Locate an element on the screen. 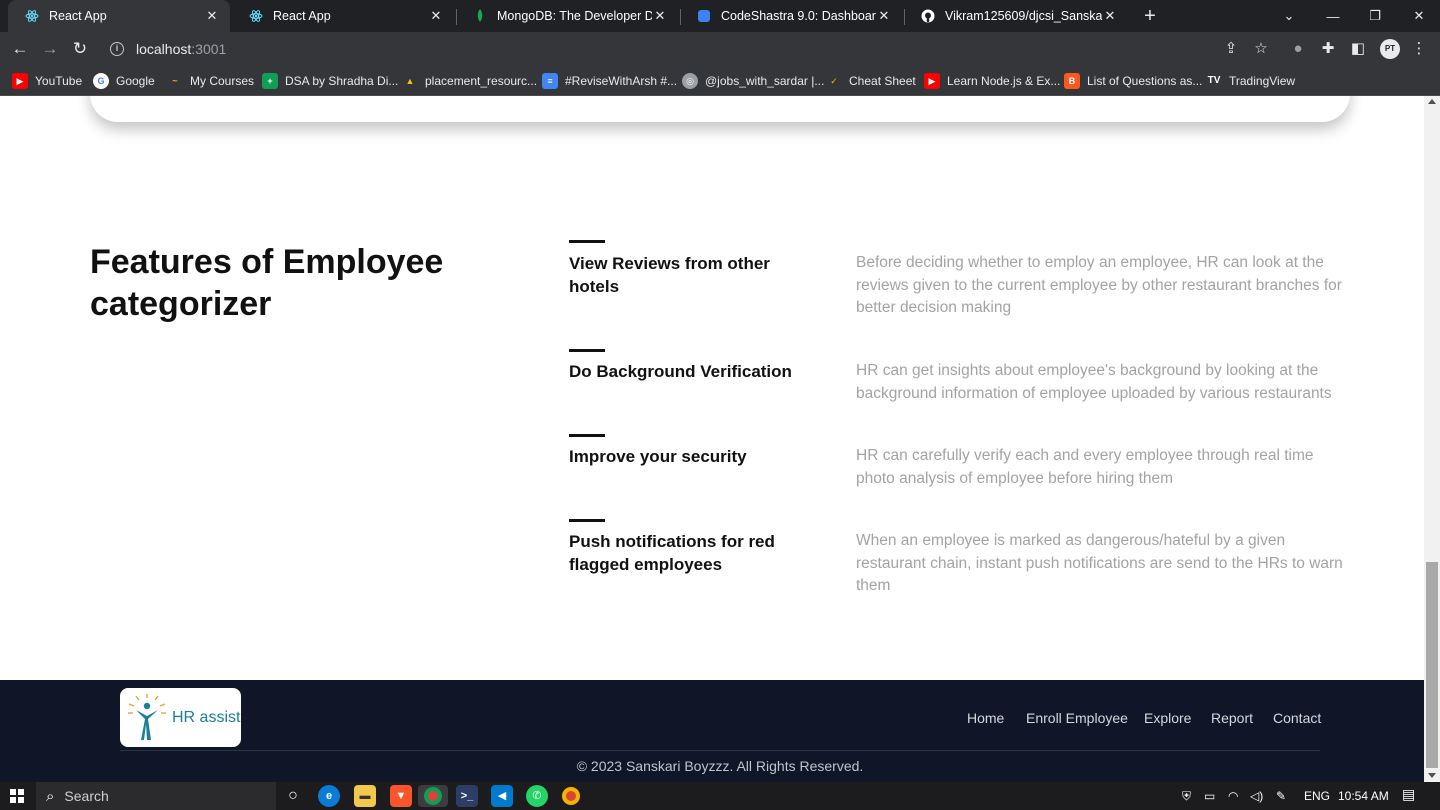 This screenshot has width=1440, height=810. back-arrow-icon: ← is located at coordinates (20, 49).